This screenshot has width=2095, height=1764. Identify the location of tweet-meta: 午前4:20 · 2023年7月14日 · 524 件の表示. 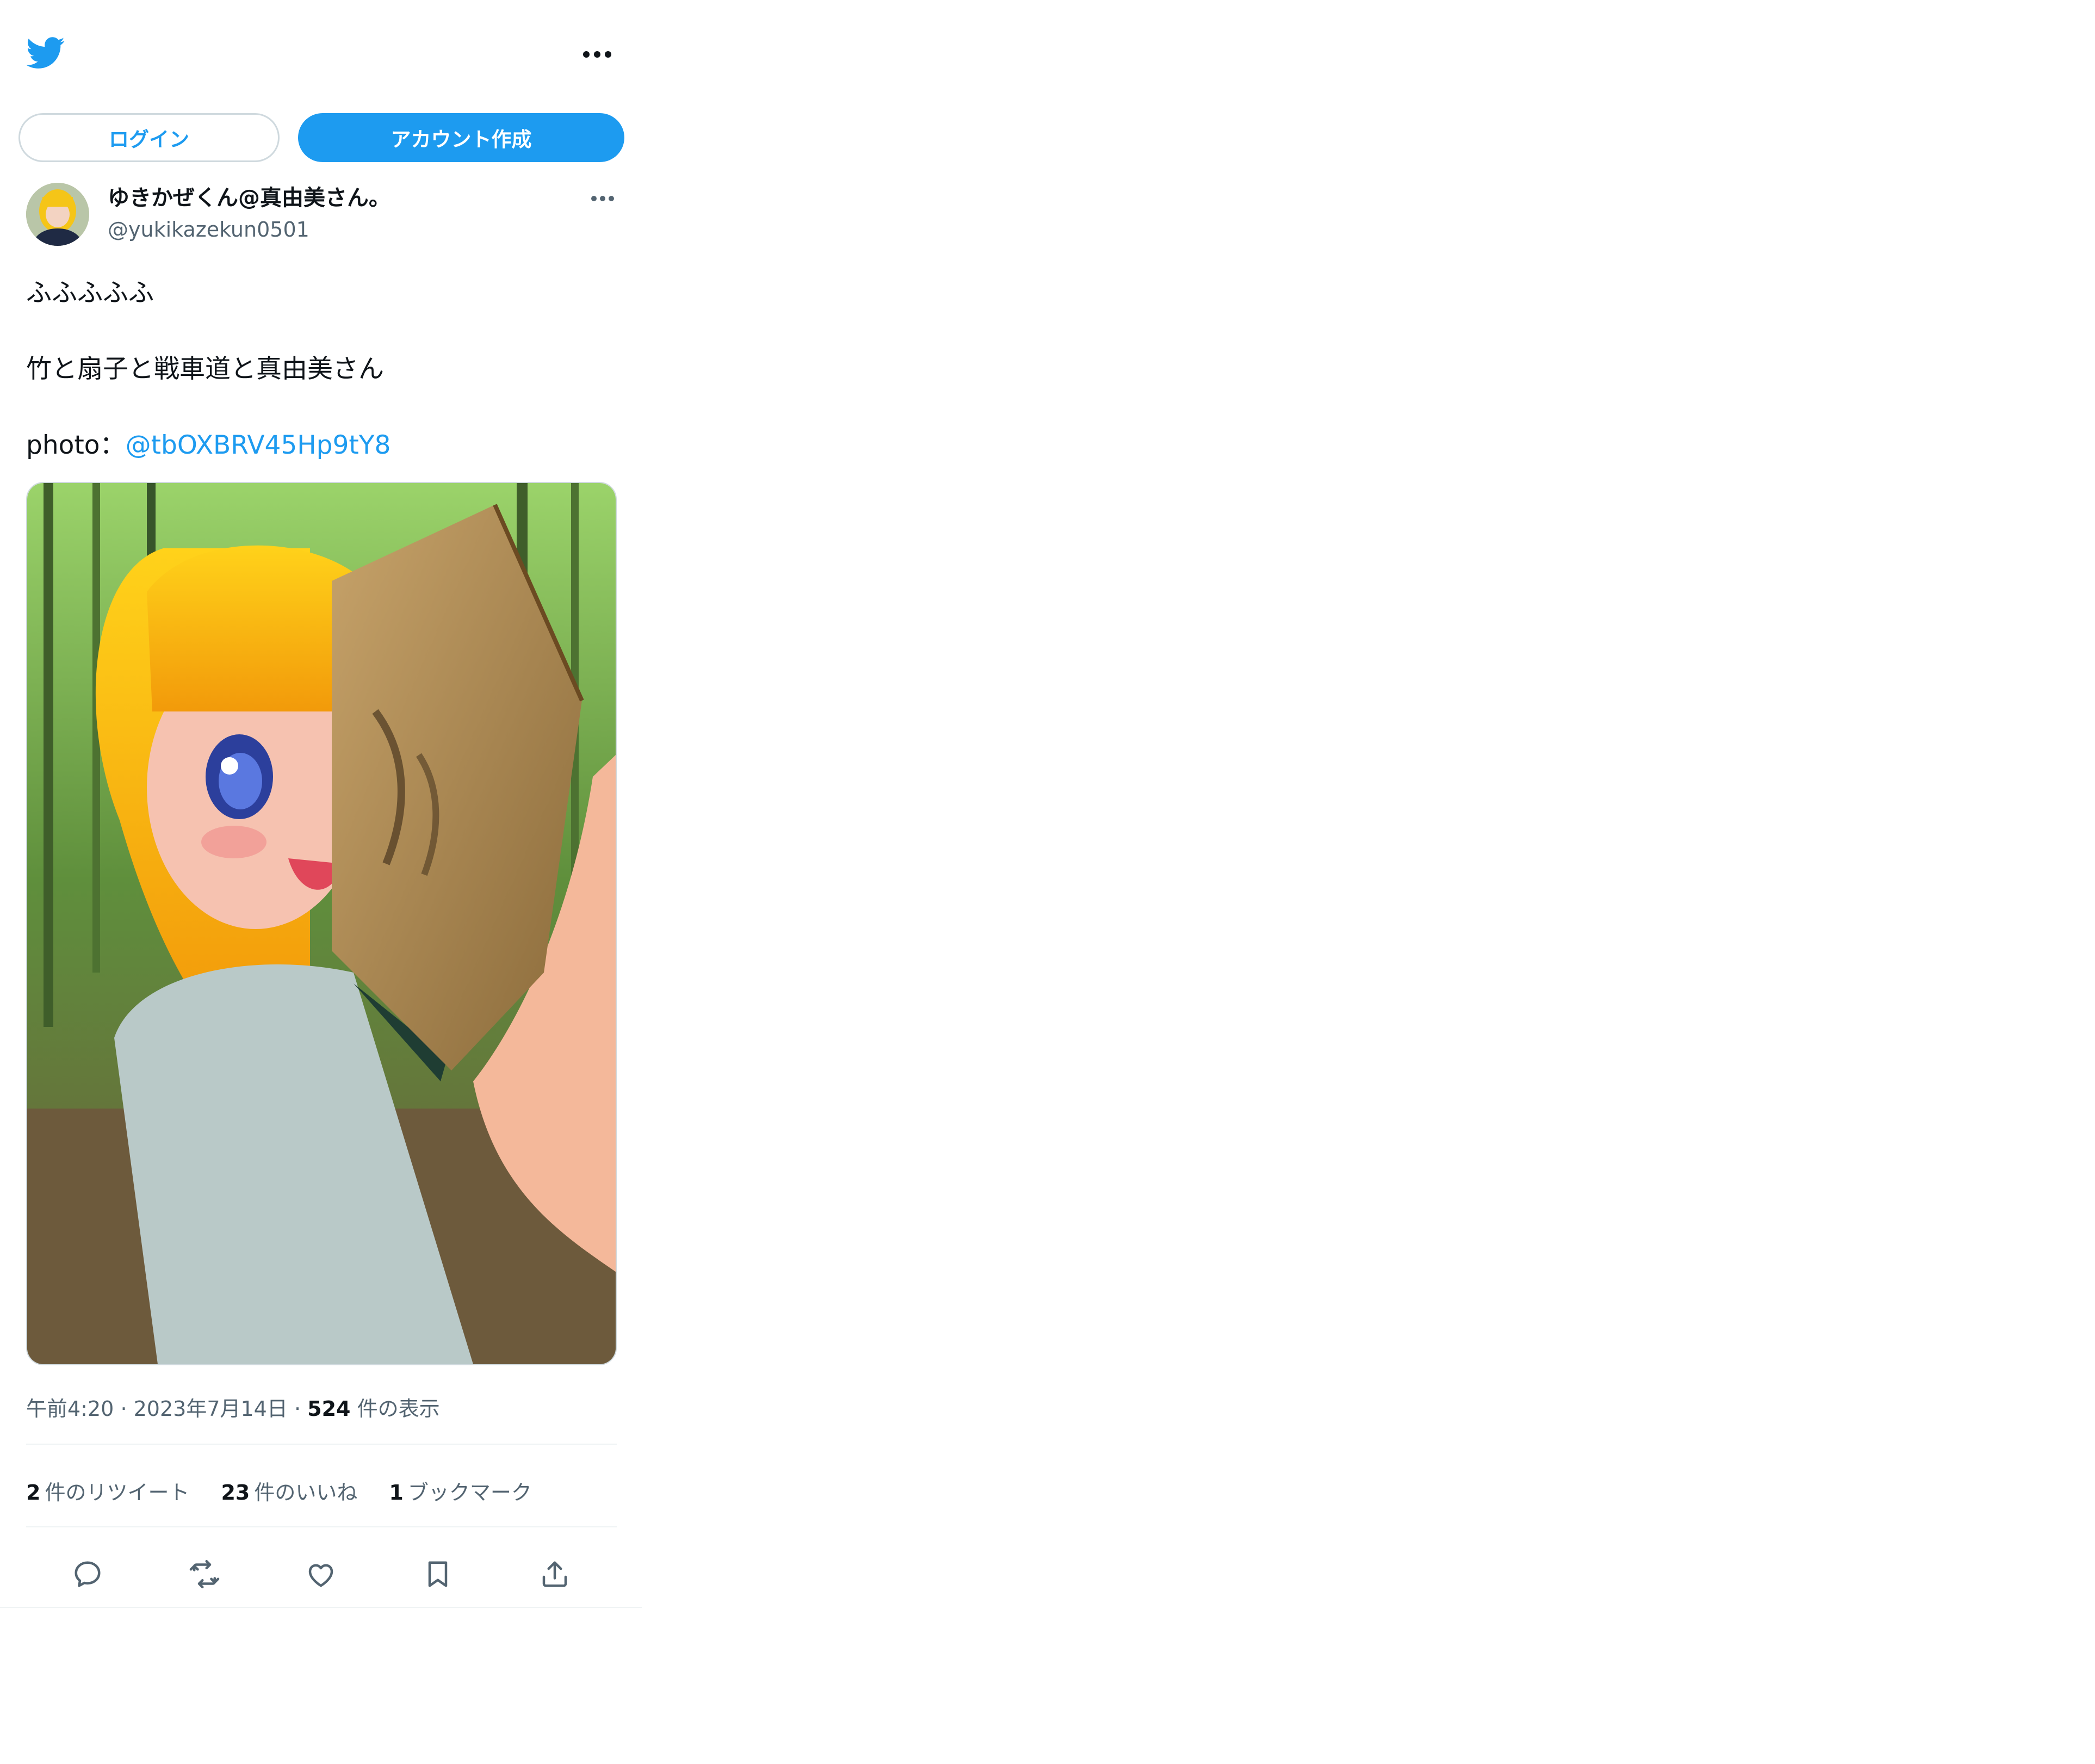
(233, 1409).